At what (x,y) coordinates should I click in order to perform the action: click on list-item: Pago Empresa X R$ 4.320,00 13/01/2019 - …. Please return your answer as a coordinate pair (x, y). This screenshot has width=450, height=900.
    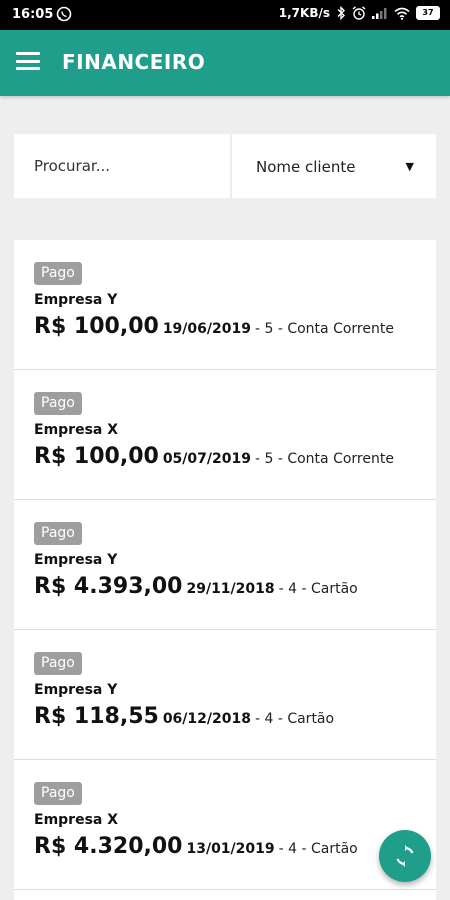
    Looking at the image, I should click on (225, 825).